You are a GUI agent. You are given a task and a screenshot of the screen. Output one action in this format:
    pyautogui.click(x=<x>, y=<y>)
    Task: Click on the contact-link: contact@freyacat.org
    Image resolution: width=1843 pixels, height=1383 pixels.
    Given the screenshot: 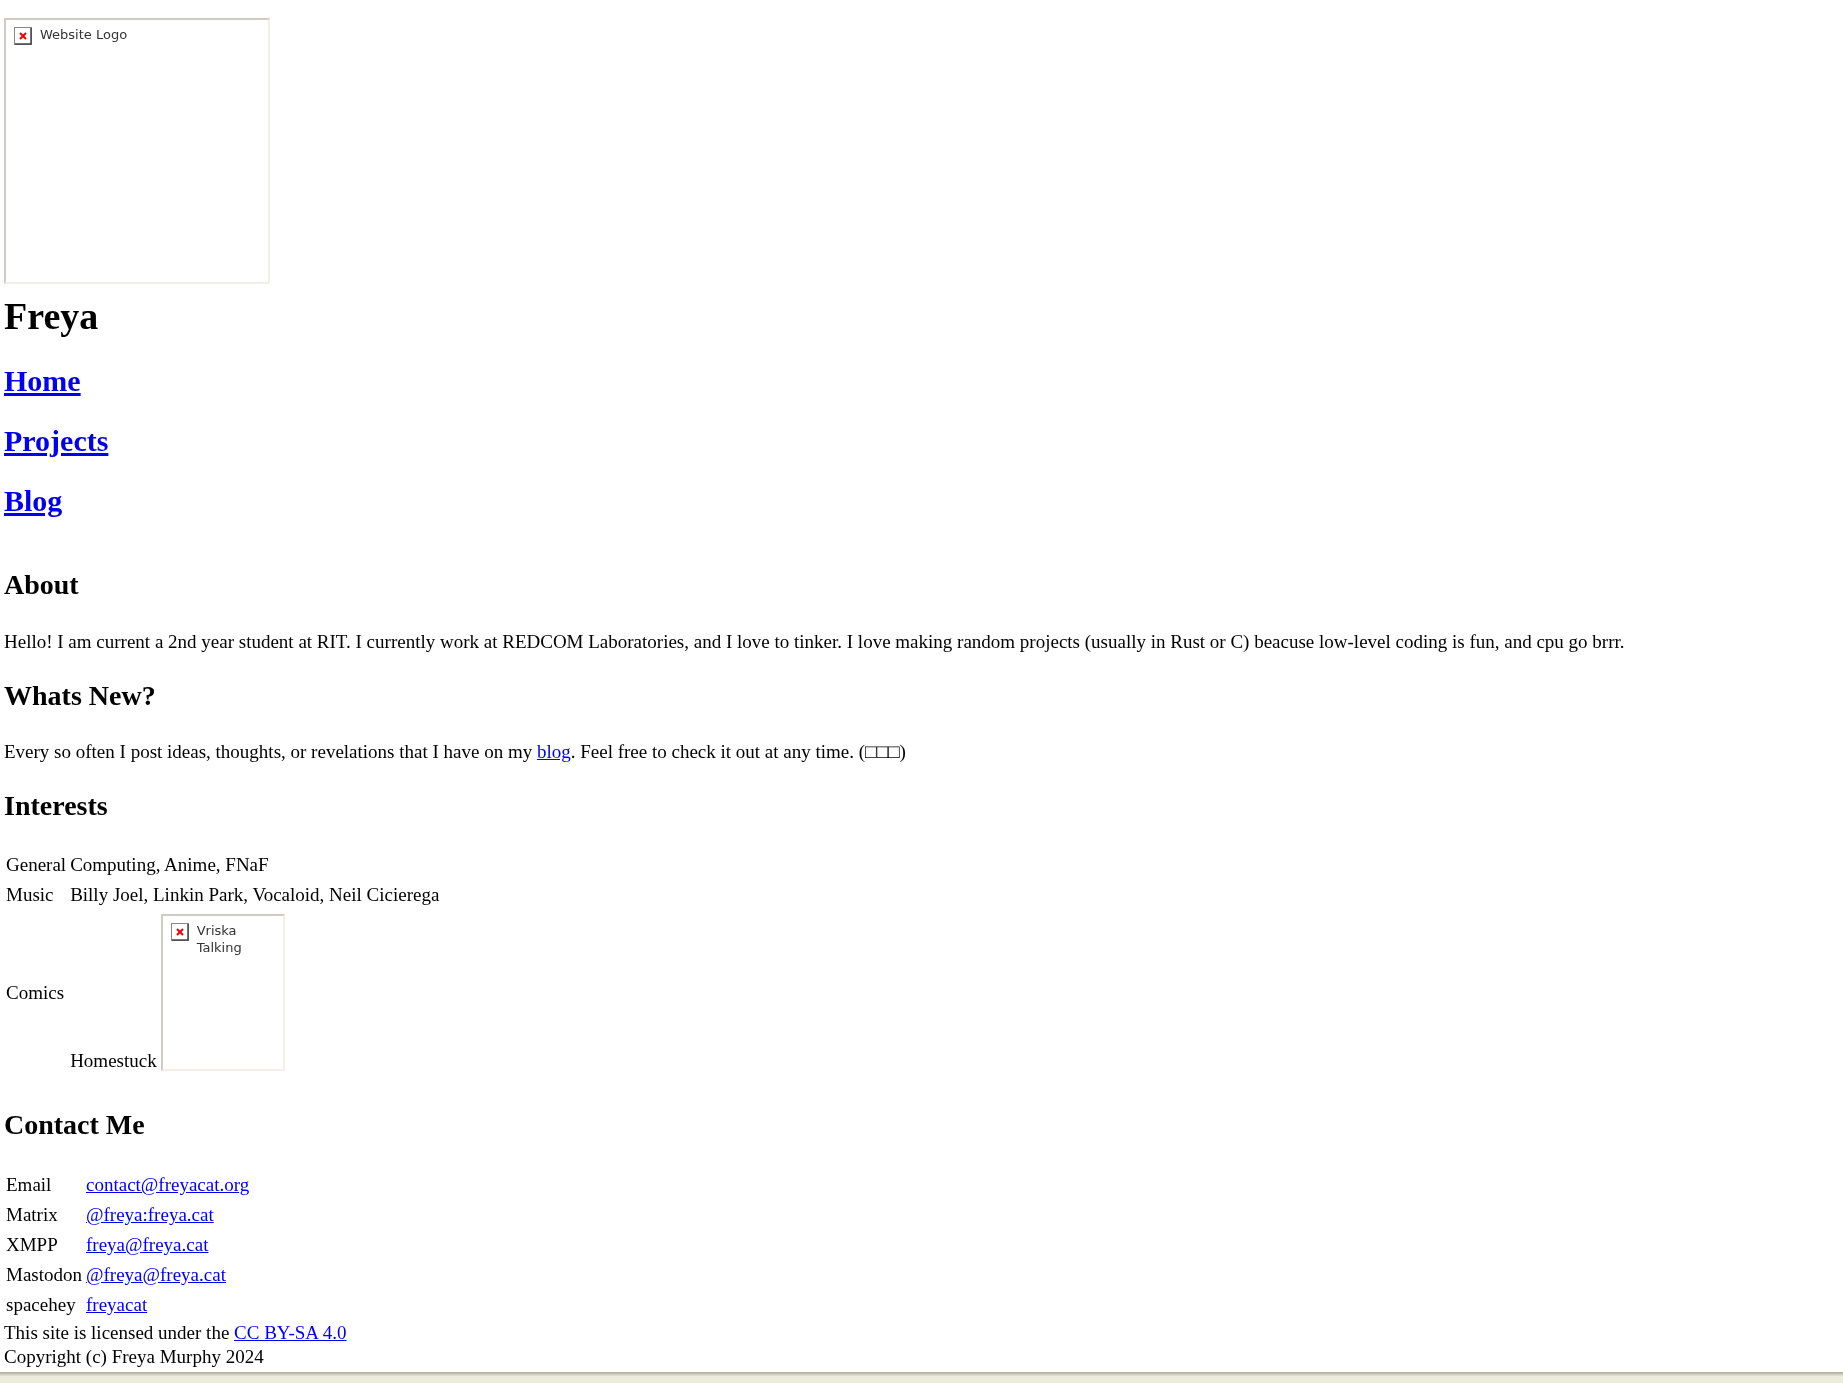 What is the action you would take?
    pyautogui.click(x=168, y=1184)
    